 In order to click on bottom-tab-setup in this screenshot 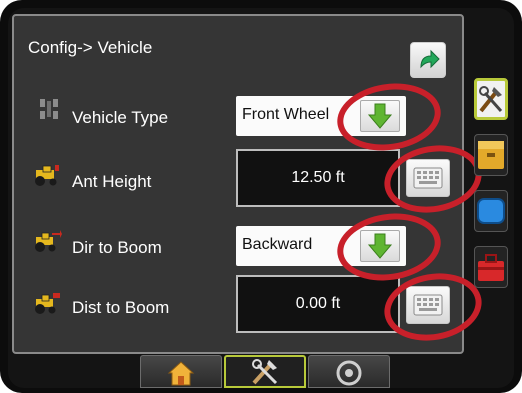, I will do `click(265, 371)`.